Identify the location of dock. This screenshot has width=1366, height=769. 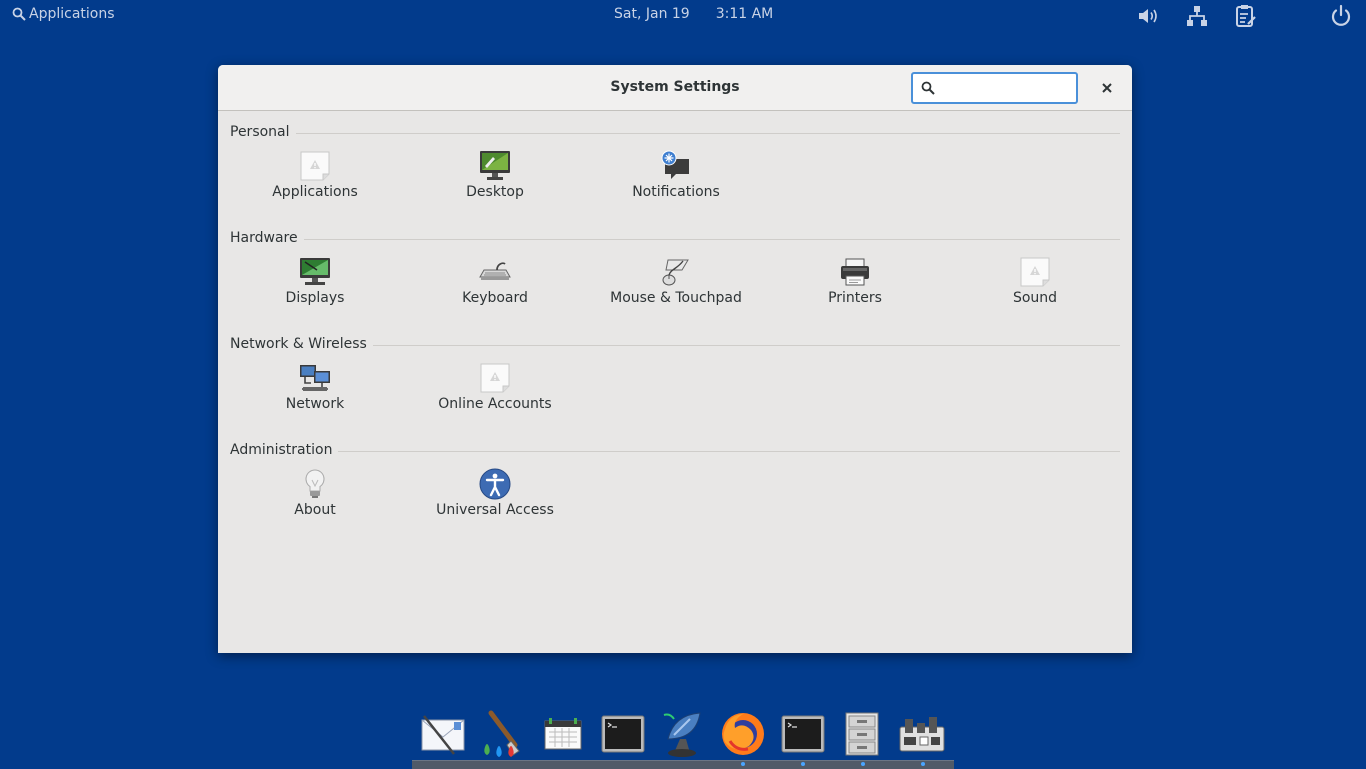
(683, 735).